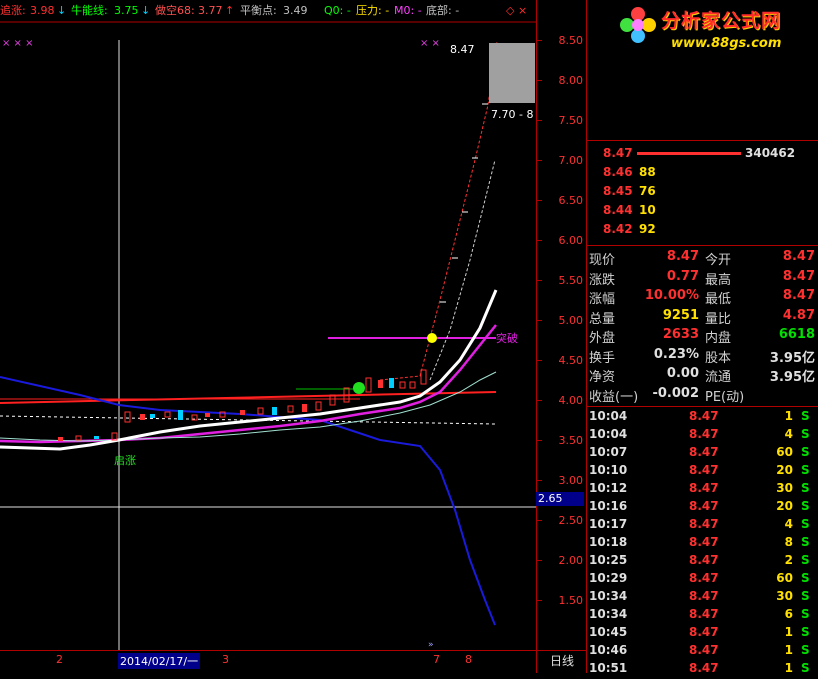  I want to click on quote-row: 净资 0.00 流通 3.95亿, so click(702, 375).